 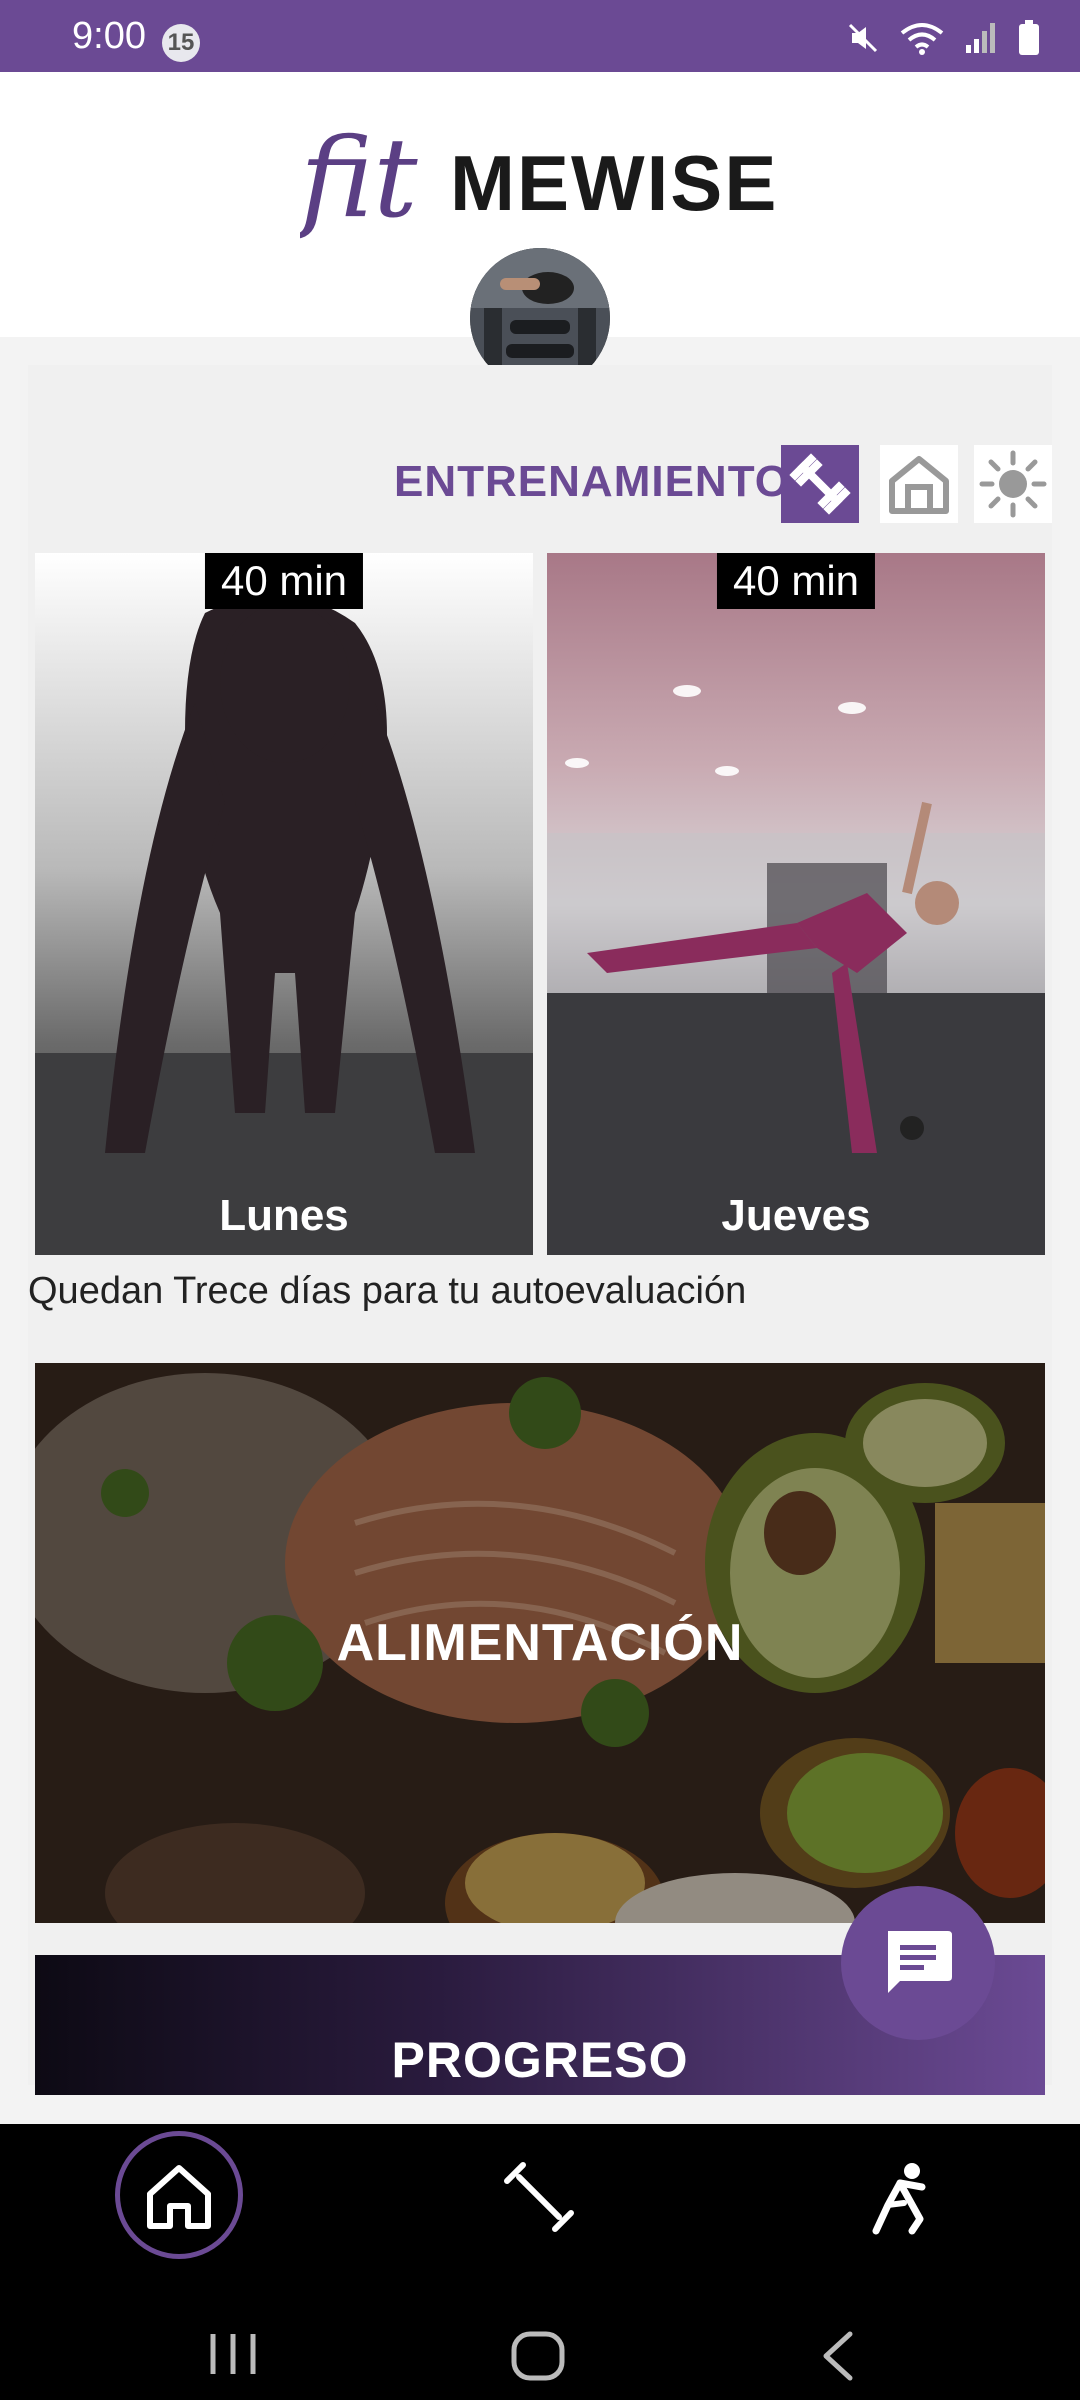 I want to click on nav-stretching, so click(x=900, y=2197).